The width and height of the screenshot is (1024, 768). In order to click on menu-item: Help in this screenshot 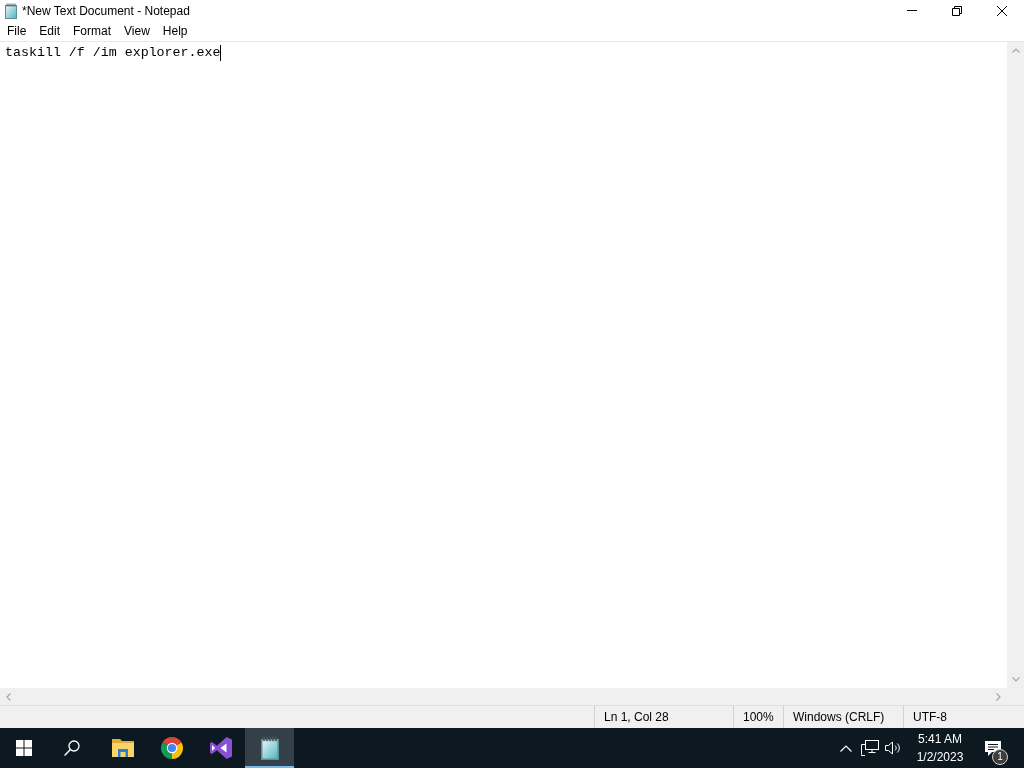, I will do `click(175, 31)`.